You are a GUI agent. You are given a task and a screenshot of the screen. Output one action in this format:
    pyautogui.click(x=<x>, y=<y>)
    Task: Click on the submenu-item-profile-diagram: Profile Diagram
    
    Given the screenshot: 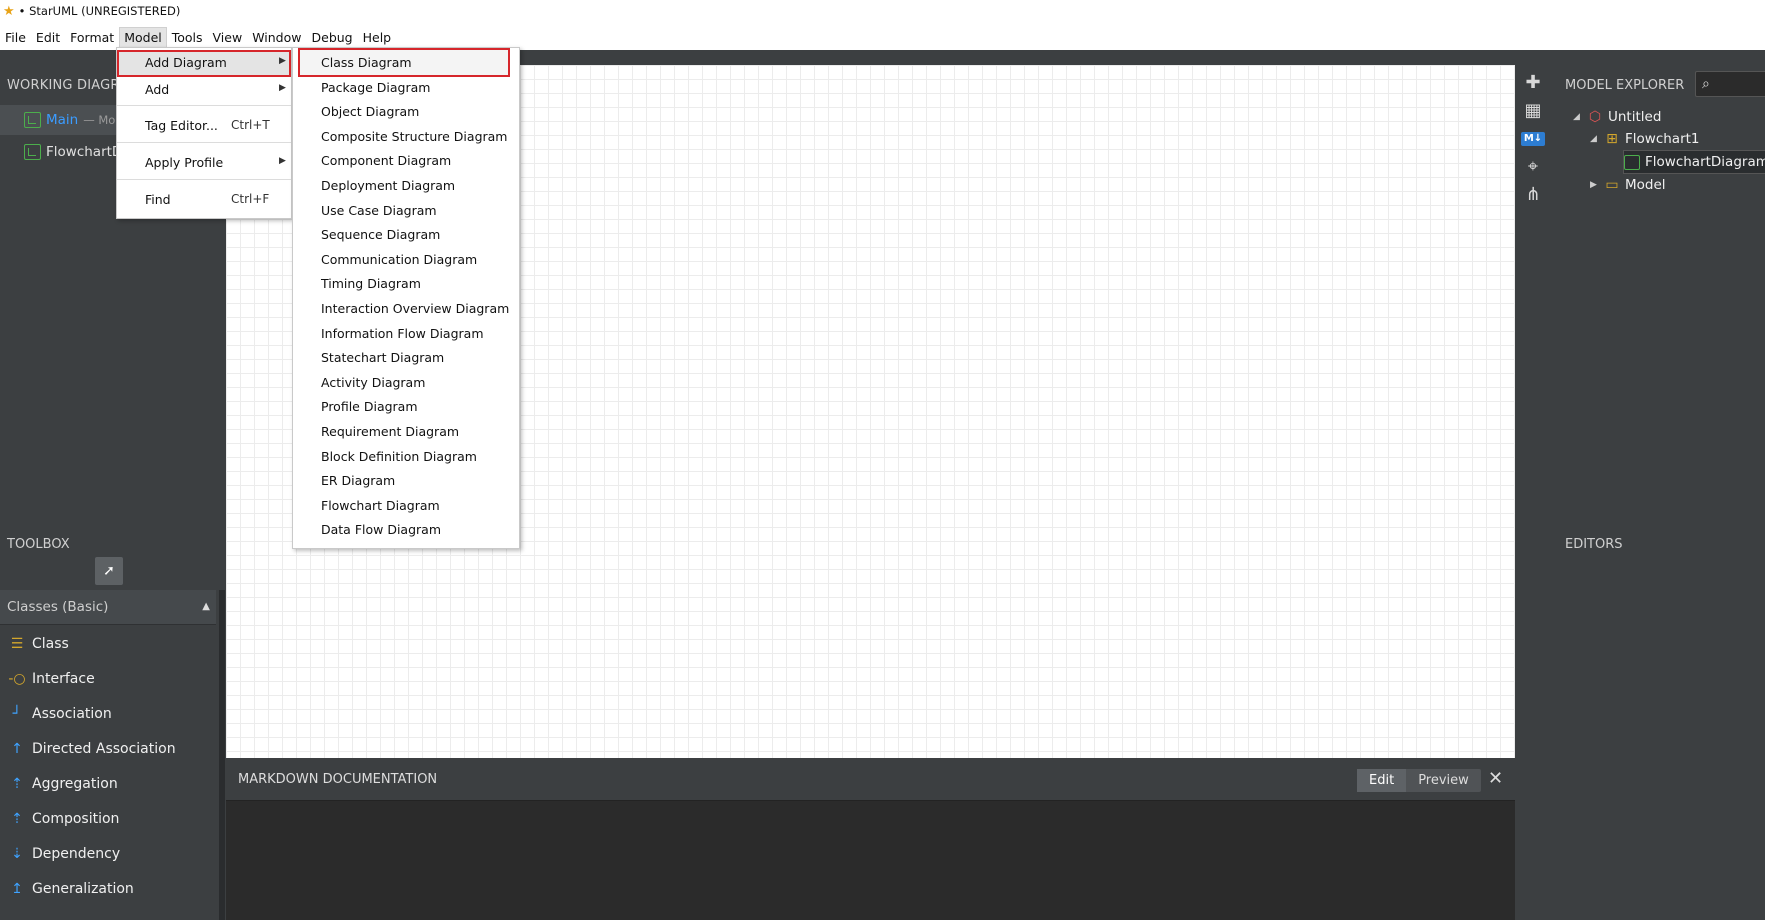 What is the action you would take?
    pyautogui.click(x=369, y=406)
    